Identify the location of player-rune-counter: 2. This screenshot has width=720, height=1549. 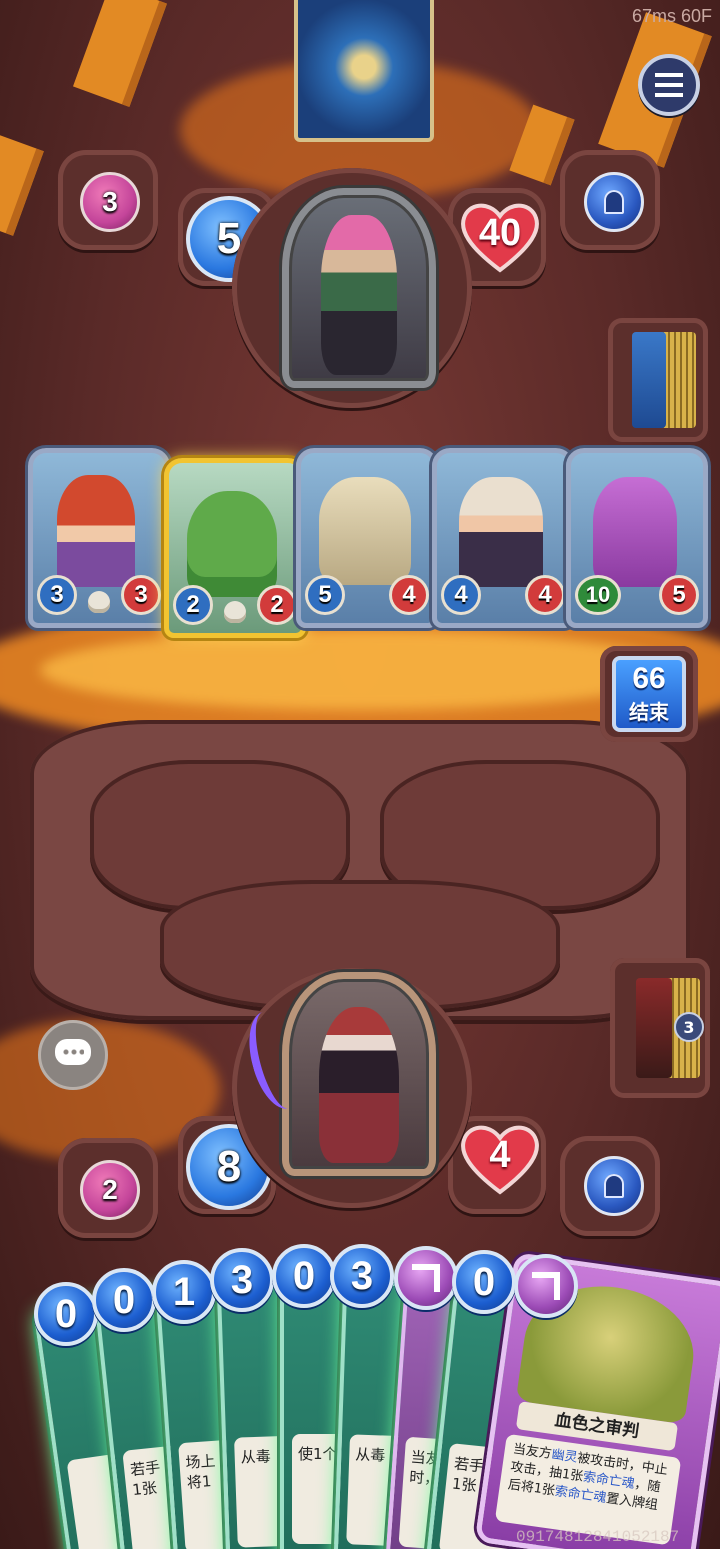
(110, 1190).